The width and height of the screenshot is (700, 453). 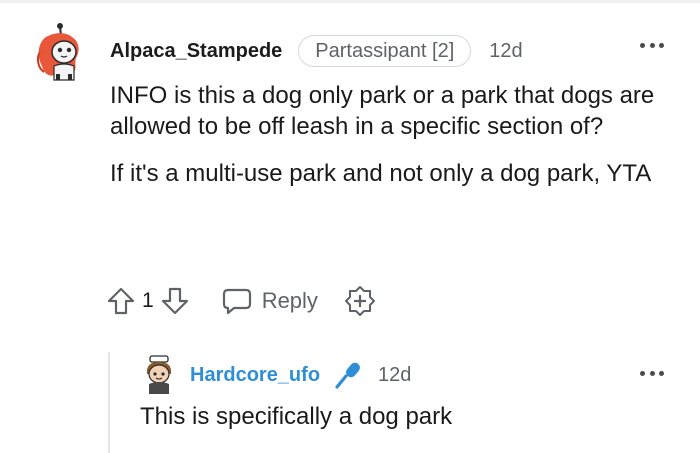 What do you see at coordinates (60, 52) in the screenshot?
I see `user-avatar` at bounding box center [60, 52].